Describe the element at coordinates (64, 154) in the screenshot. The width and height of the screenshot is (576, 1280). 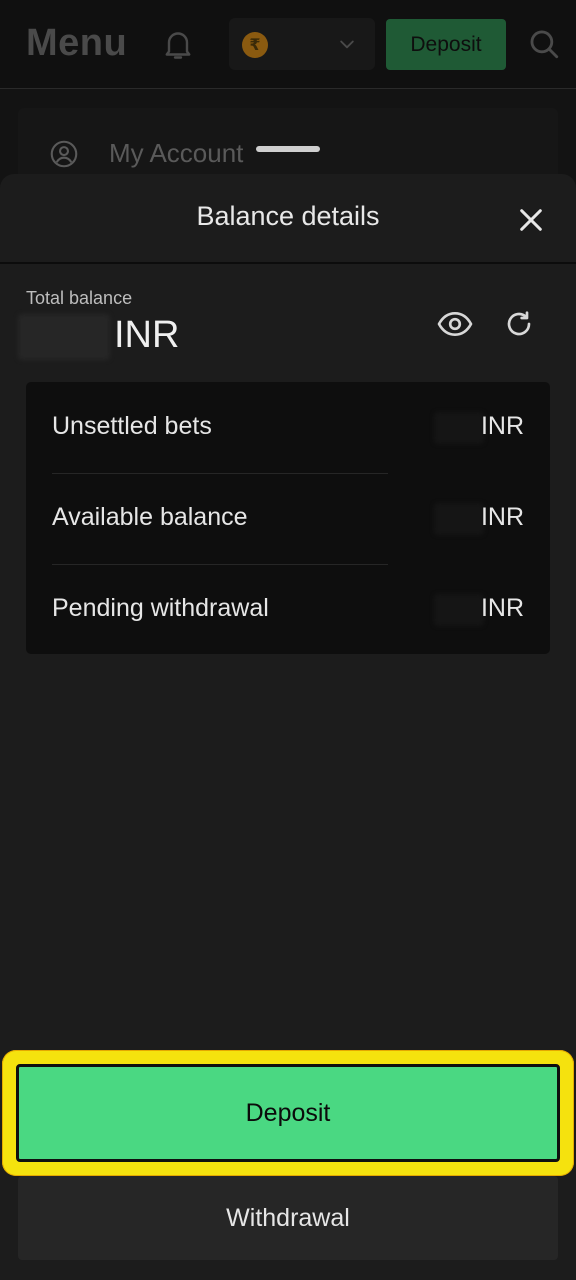
I see `user-circle-icon` at that location.